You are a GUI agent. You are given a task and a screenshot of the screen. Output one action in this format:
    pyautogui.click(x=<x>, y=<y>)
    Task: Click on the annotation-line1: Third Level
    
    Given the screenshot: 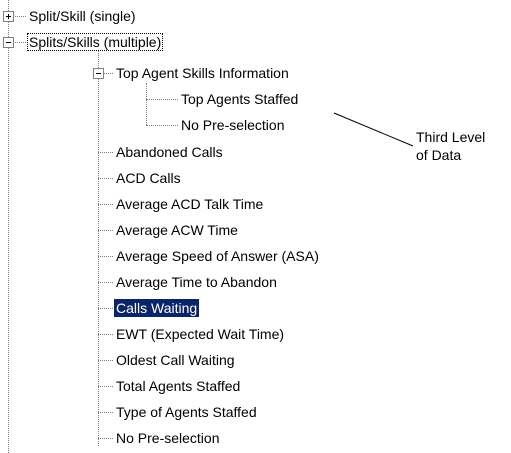 What is the action you would take?
    pyautogui.click(x=451, y=137)
    